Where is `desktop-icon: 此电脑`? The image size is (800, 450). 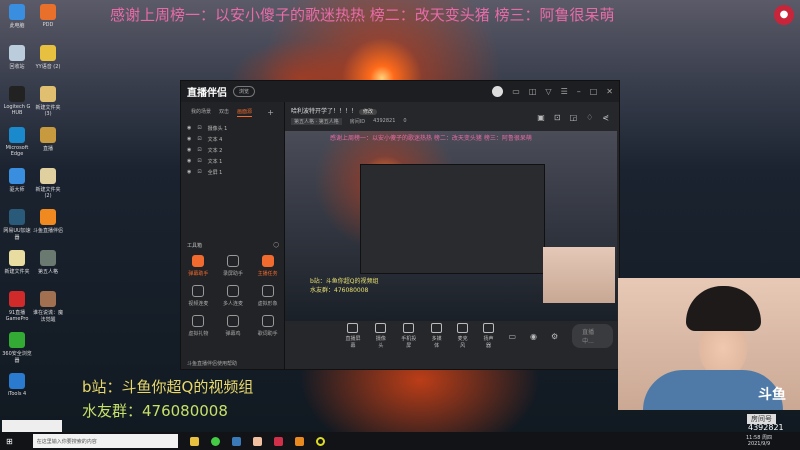
desktop-icon: 此电脑 is located at coordinates (17, 16).